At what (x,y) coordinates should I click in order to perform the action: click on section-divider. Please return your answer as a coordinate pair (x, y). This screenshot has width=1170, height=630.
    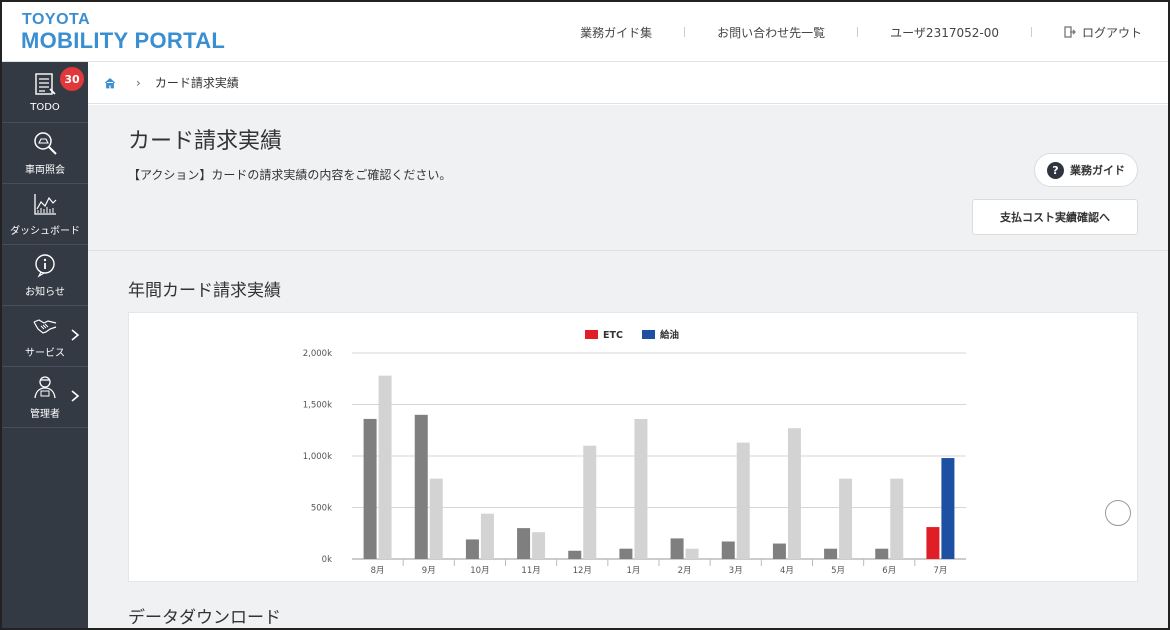
    Looking at the image, I should click on (628, 250).